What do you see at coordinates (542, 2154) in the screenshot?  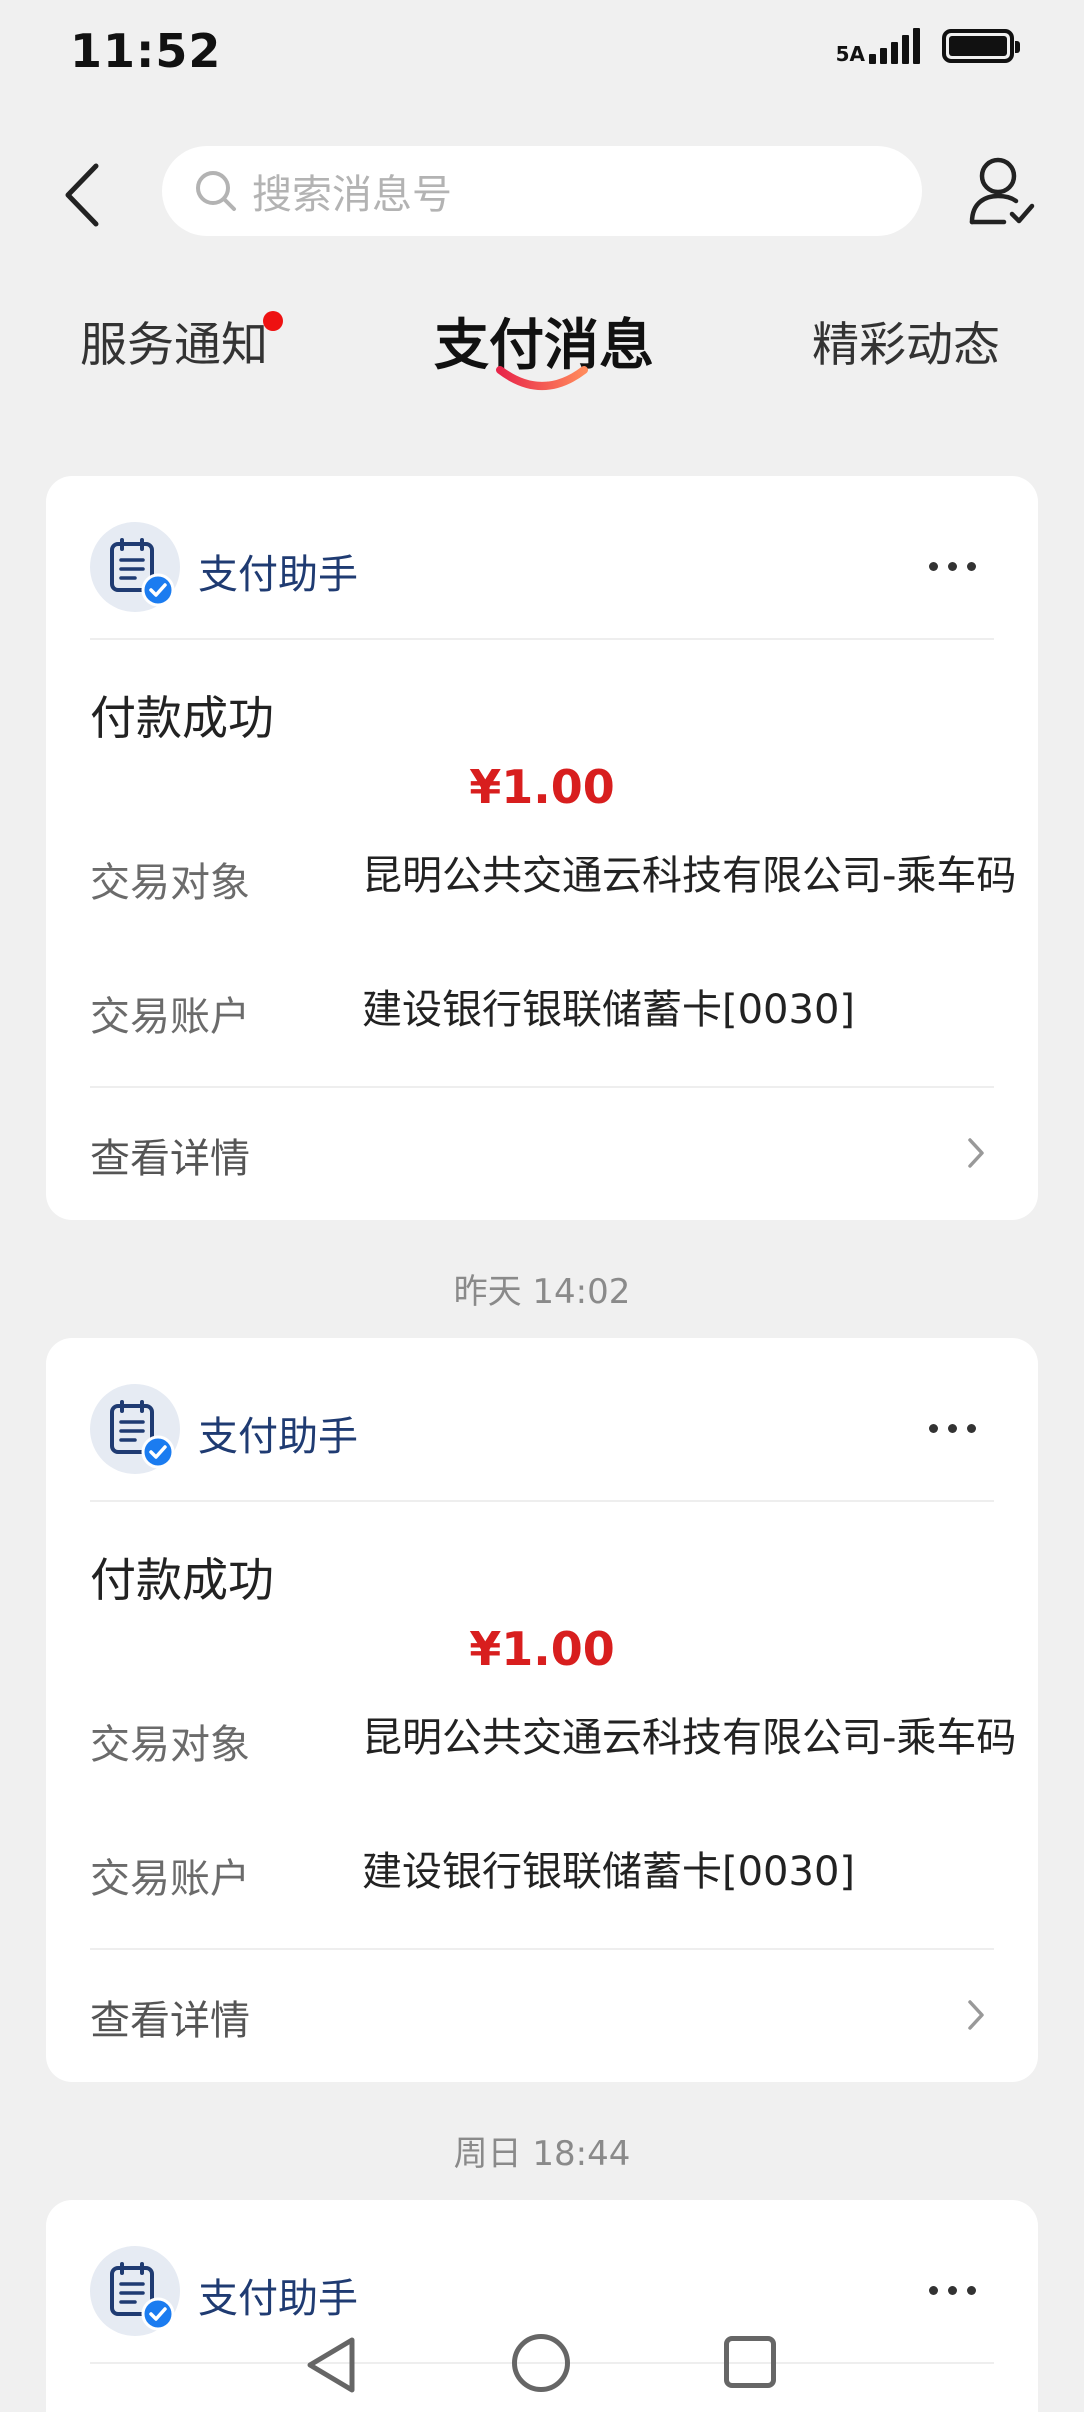 I see `message-timestamp: 周日 18:44` at bounding box center [542, 2154].